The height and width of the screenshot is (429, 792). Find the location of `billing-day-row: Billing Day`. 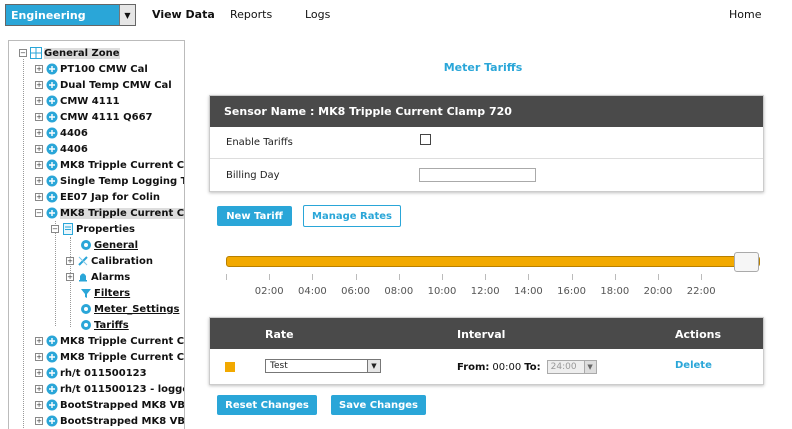

billing-day-row: Billing Day is located at coordinates (486, 176).